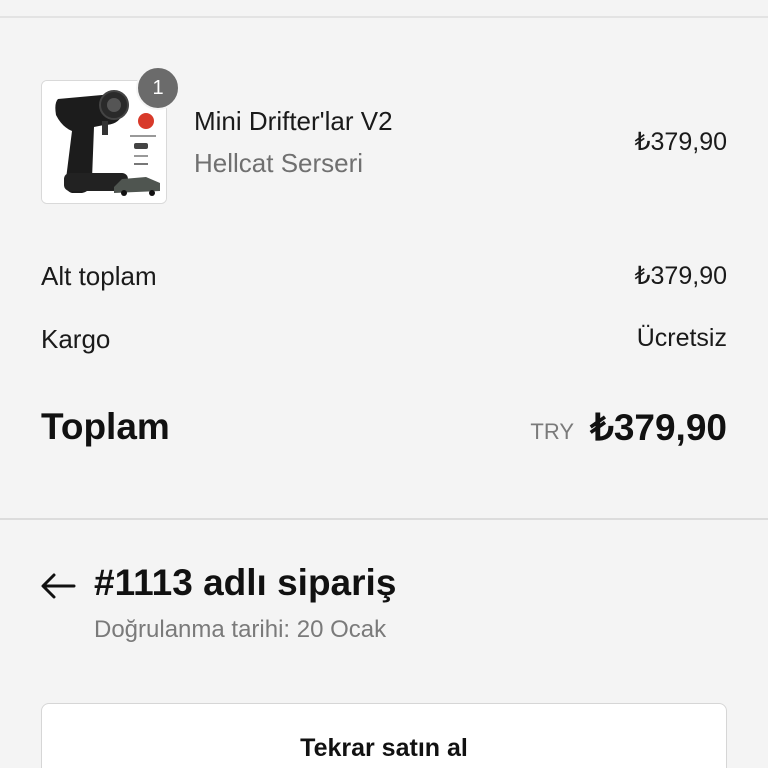 The image size is (768, 768). What do you see at coordinates (552, 431) in the screenshot?
I see `total-currency: TRY` at bounding box center [552, 431].